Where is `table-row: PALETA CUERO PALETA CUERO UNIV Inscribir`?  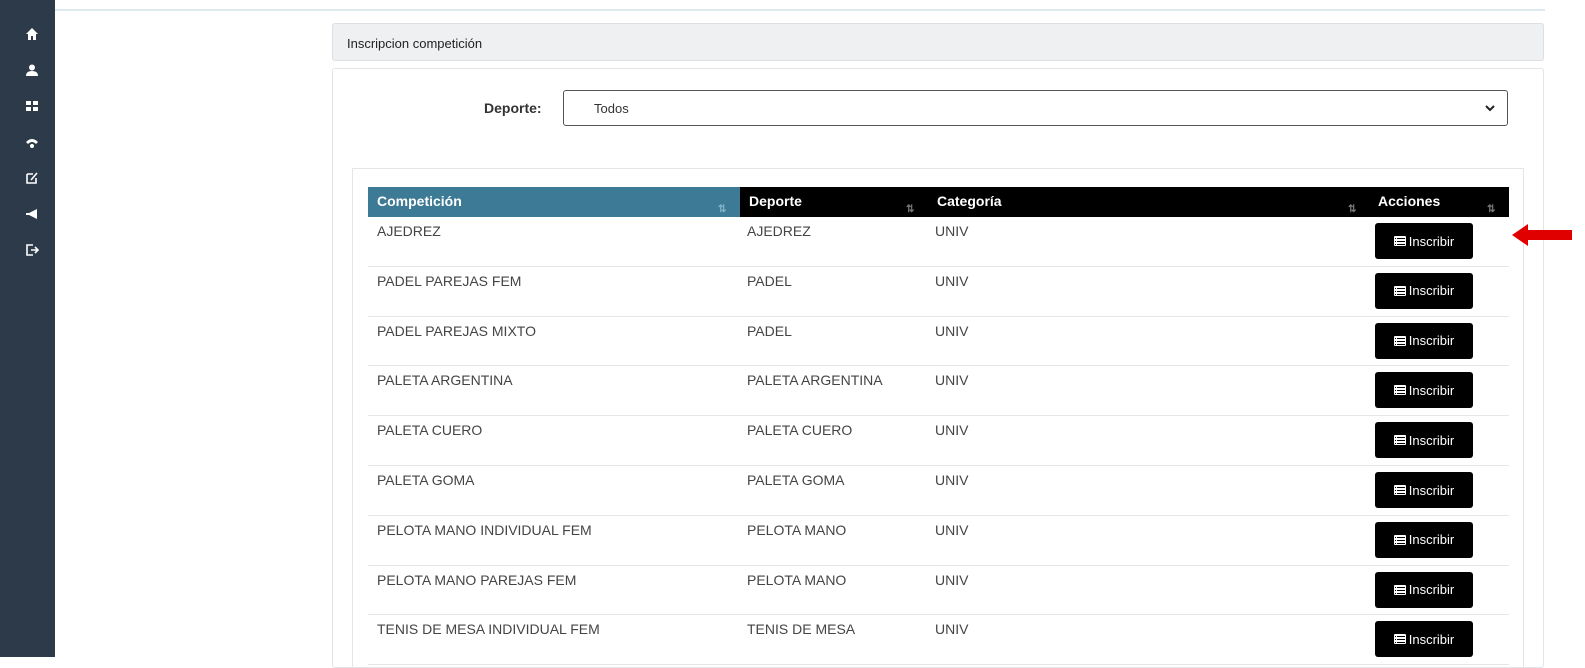 table-row: PALETA CUERO PALETA CUERO UNIV Inscribir is located at coordinates (938, 441).